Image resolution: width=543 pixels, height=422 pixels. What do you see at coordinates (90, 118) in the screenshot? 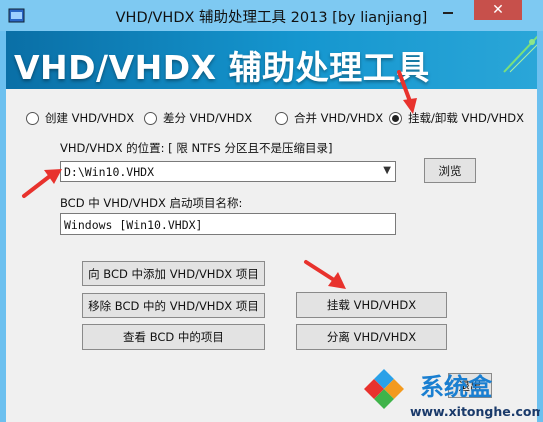
I see `radio-create-label: 创建 VHD/VHDX` at bounding box center [90, 118].